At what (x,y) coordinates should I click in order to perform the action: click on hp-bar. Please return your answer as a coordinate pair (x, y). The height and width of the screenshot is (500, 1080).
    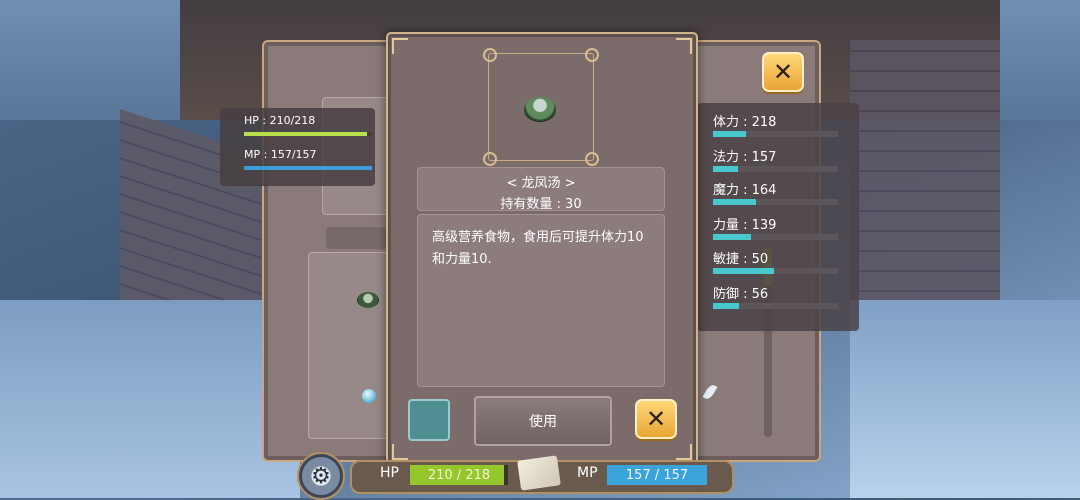
    Looking at the image, I should click on (308, 134).